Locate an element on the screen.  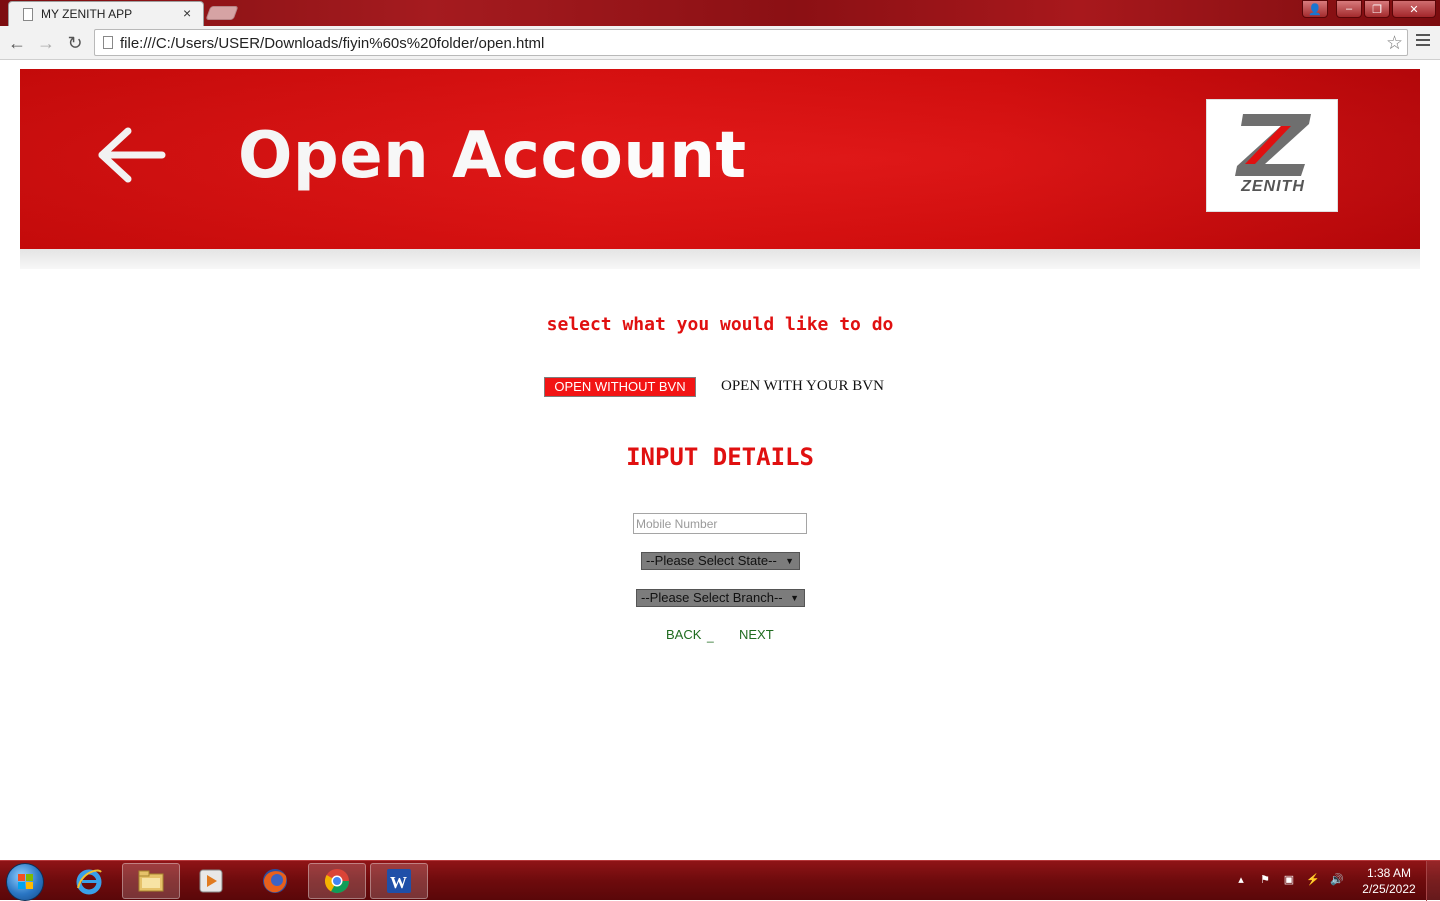
chrome-icon is located at coordinates (336, 881).